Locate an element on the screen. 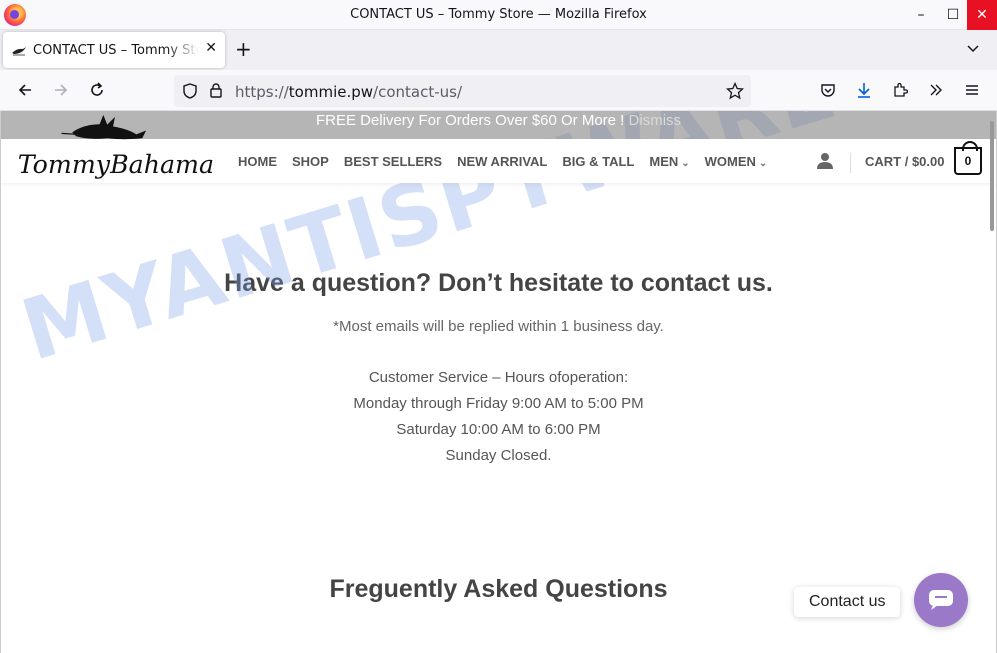  tommy-bahama-logo: TommyBahama is located at coordinates (115, 146).